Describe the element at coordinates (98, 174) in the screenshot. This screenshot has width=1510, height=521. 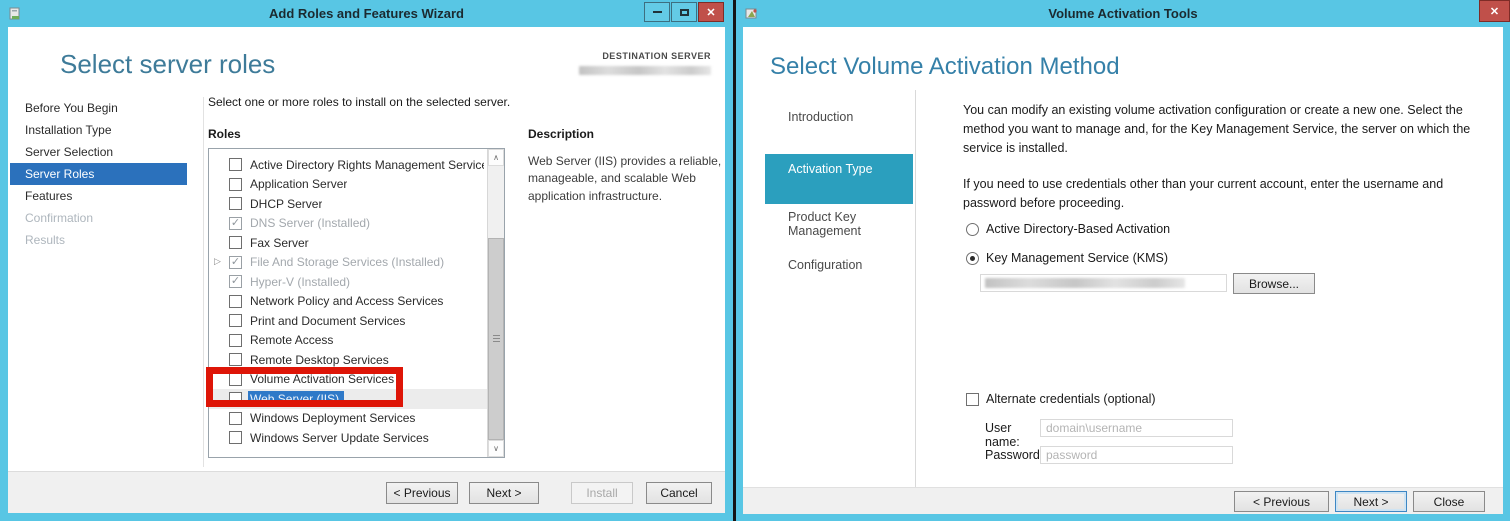
I see `nav-item-server-roles: Server Roles` at that location.